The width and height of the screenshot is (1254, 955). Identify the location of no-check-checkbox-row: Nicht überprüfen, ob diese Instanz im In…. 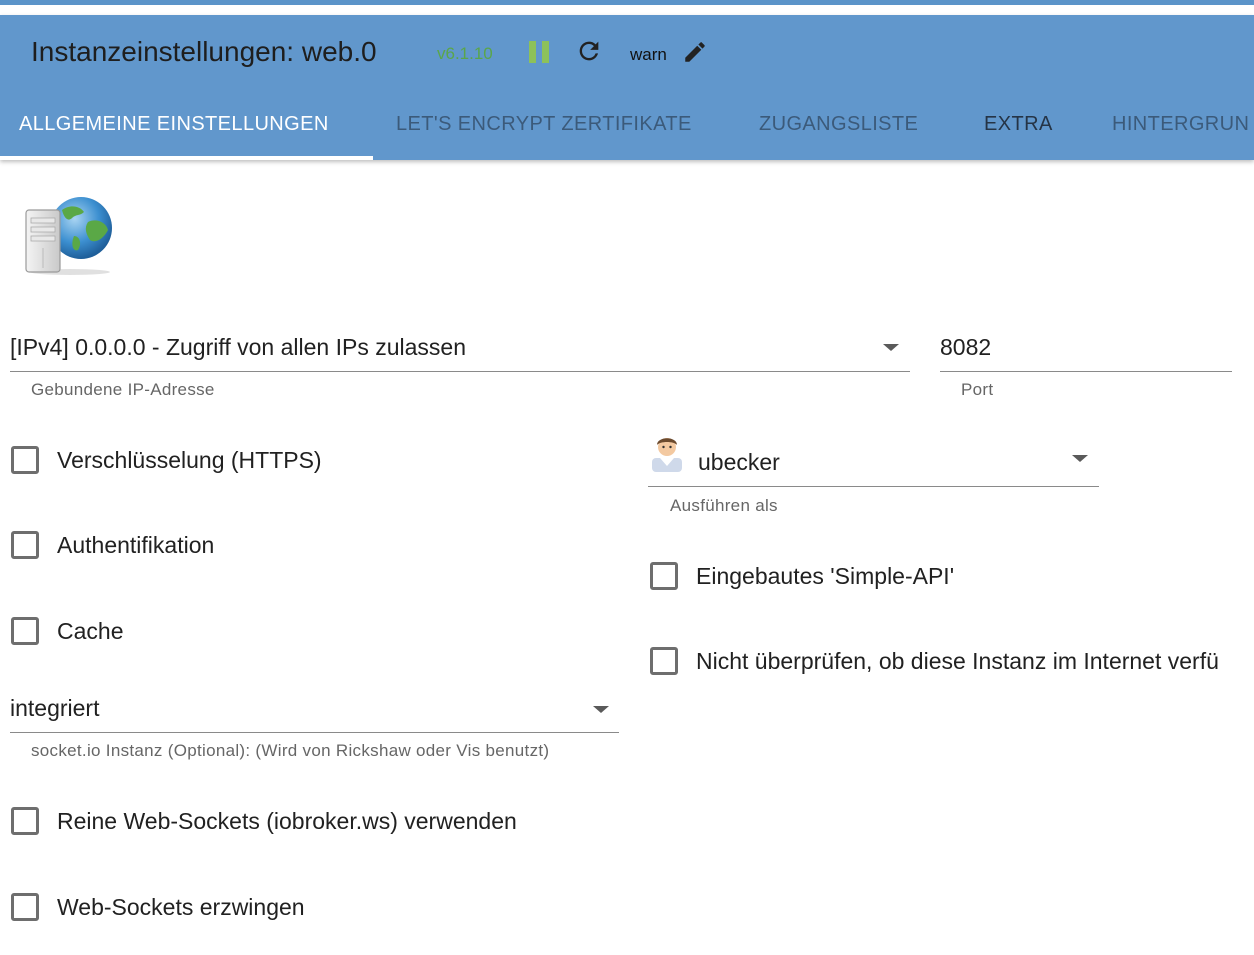
(952, 667).